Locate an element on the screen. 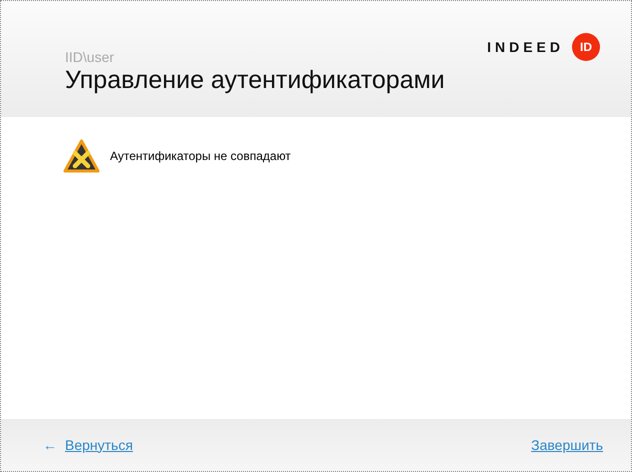  back-arrow-icon: ← is located at coordinates (50, 445).